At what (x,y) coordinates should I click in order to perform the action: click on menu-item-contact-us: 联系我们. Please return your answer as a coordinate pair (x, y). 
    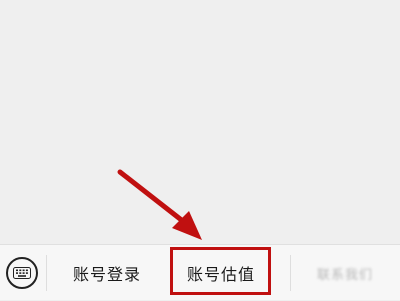
    Looking at the image, I should click on (345, 273).